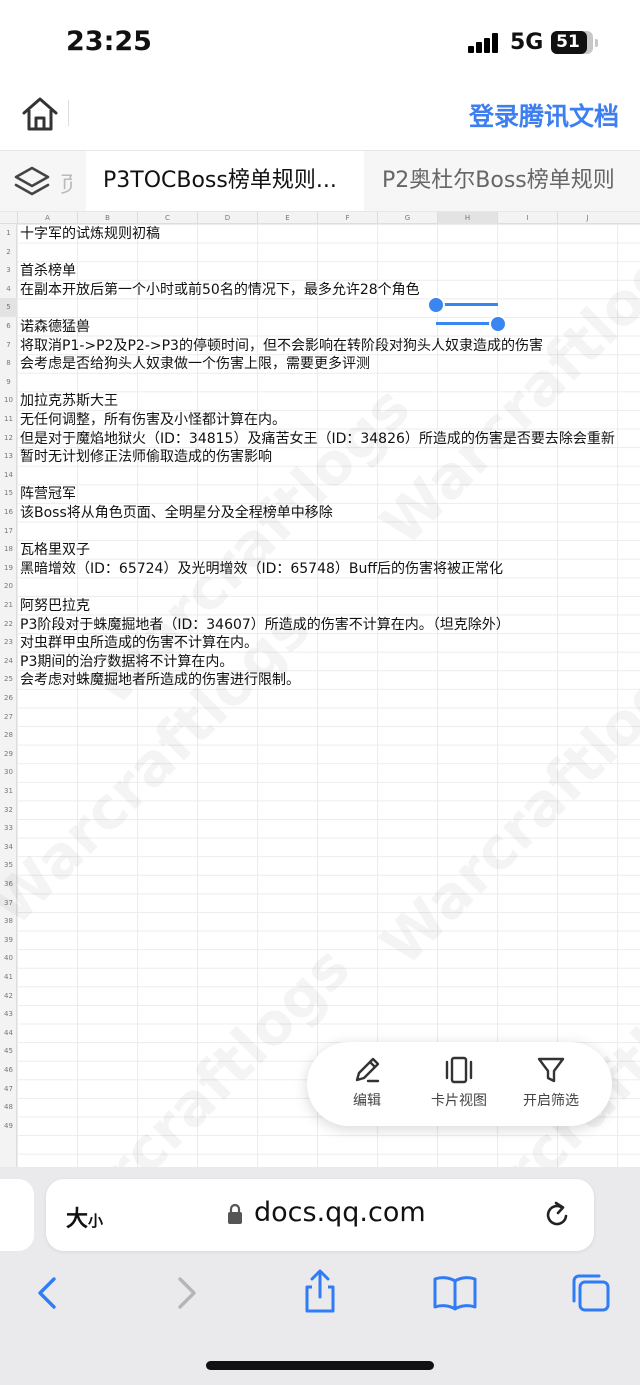  I want to click on cell-a10: 加拉克苏斯大王, so click(69, 401).